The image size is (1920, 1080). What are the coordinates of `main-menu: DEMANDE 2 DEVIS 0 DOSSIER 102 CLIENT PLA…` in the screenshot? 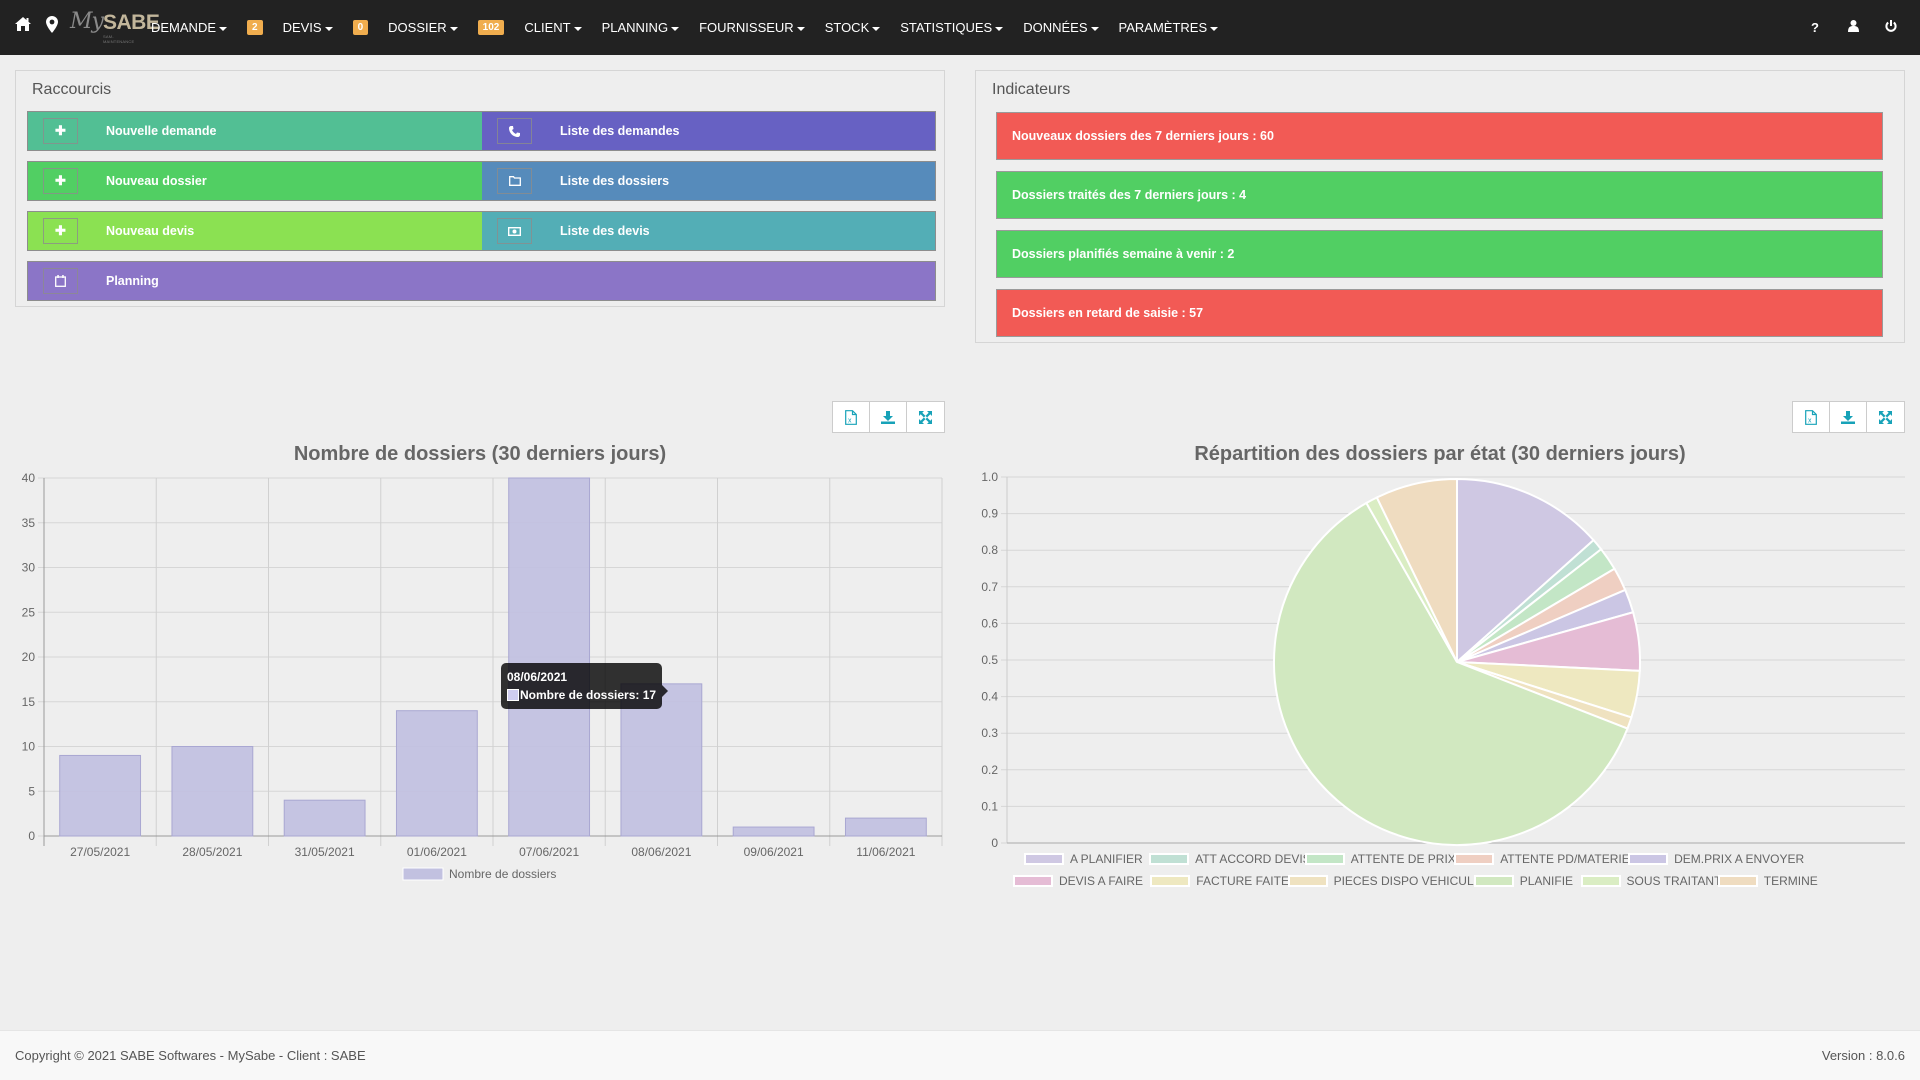 It's located at (694, 27).